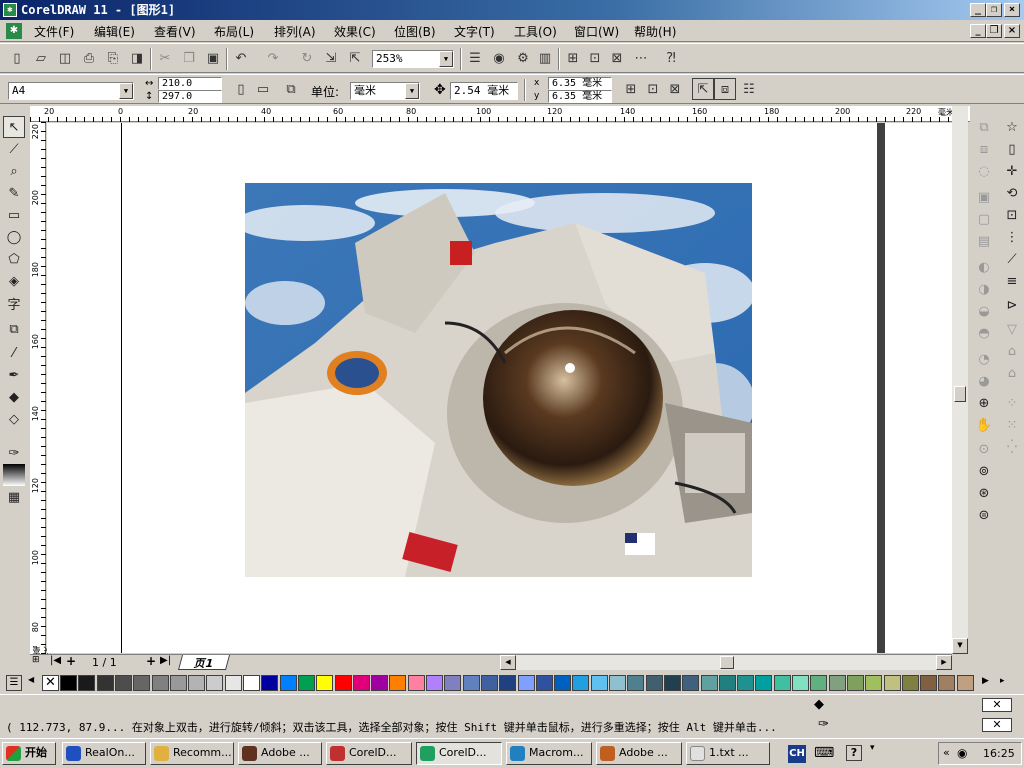 The height and width of the screenshot is (768, 1024). Describe the element at coordinates (10, 10) in the screenshot. I see `corel-app-icon: ✱` at that location.